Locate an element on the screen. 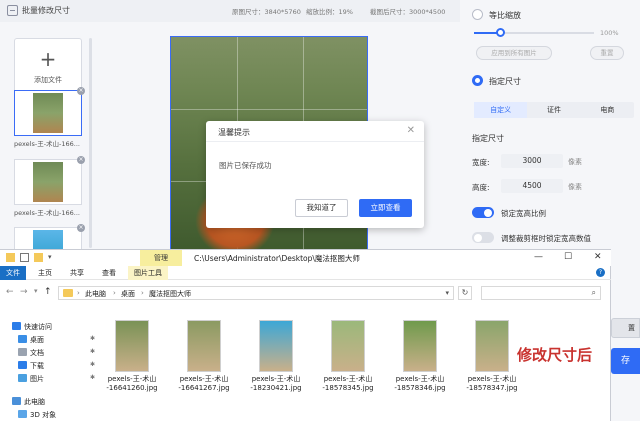  got-it-button: 我知道了 is located at coordinates (321, 208).